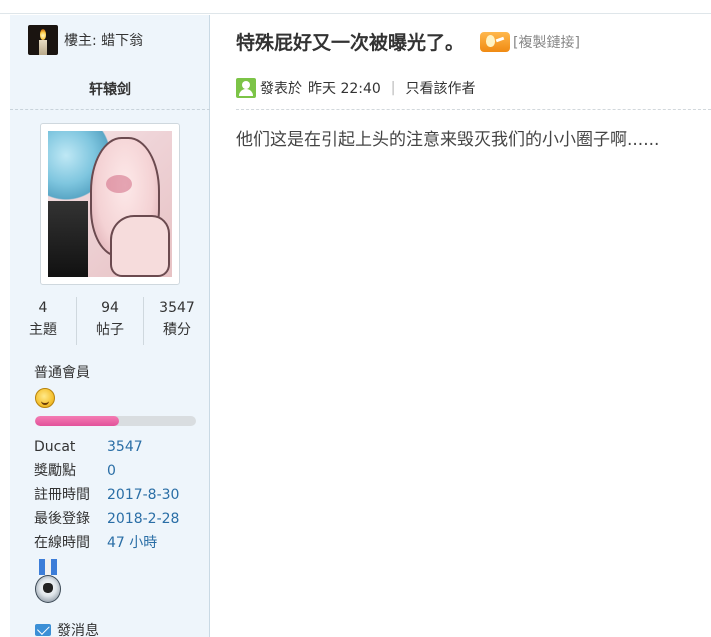 Image resolution: width=711 pixels, height=637 pixels. I want to click on medal-icon, so click(48, 582).